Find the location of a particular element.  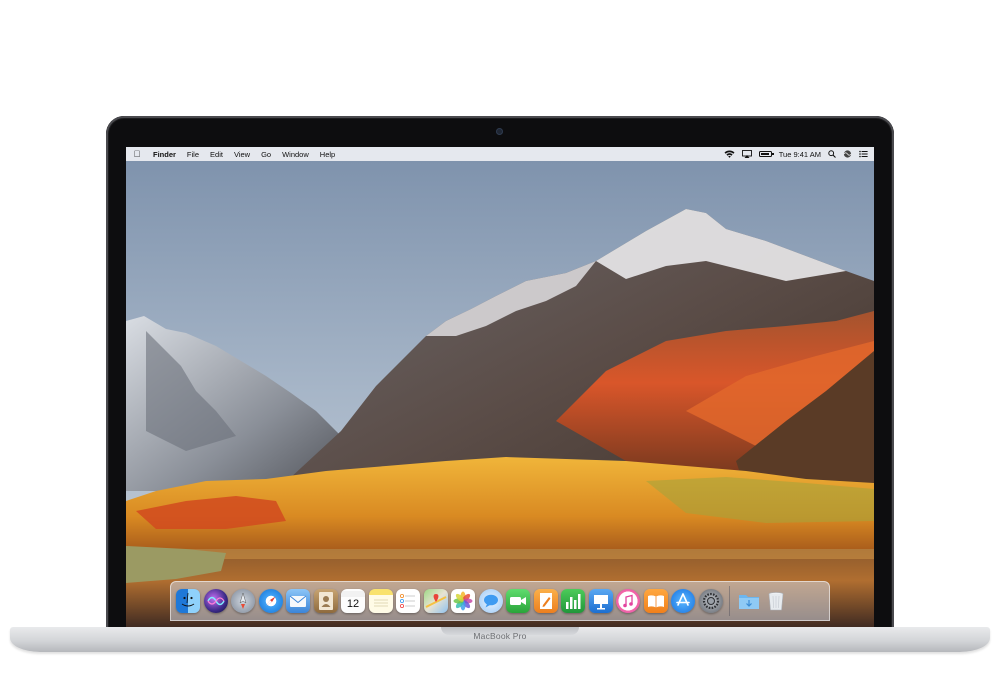

menu-file: File is located at coordinates (193, 154).